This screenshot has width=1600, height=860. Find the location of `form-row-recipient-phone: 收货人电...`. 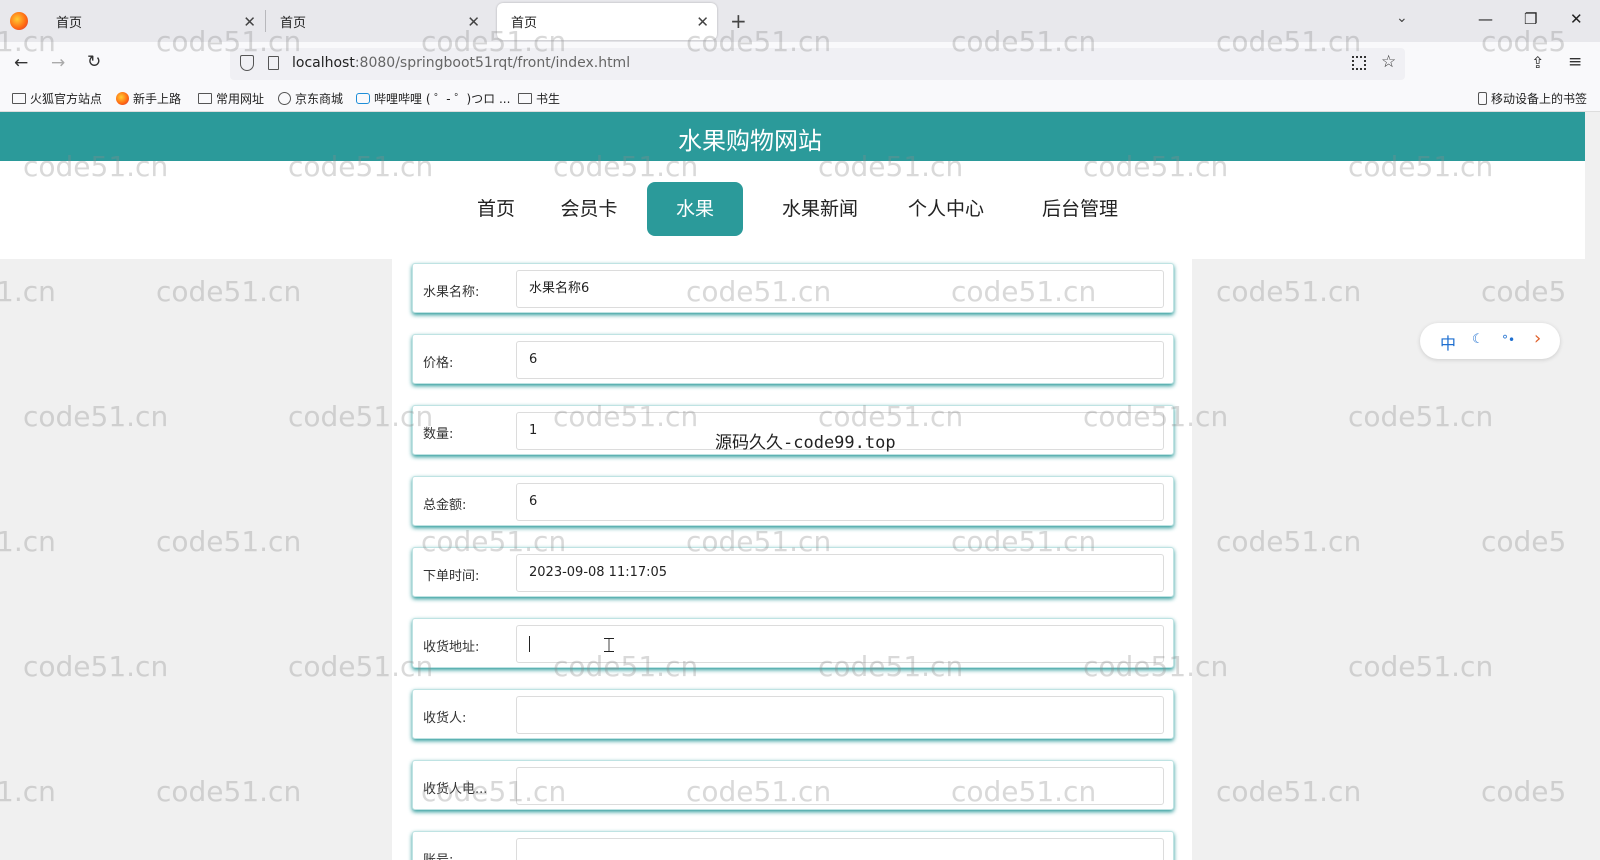

form-row-recipient-phone: 收货人电... is located at coordinates (793, 785).